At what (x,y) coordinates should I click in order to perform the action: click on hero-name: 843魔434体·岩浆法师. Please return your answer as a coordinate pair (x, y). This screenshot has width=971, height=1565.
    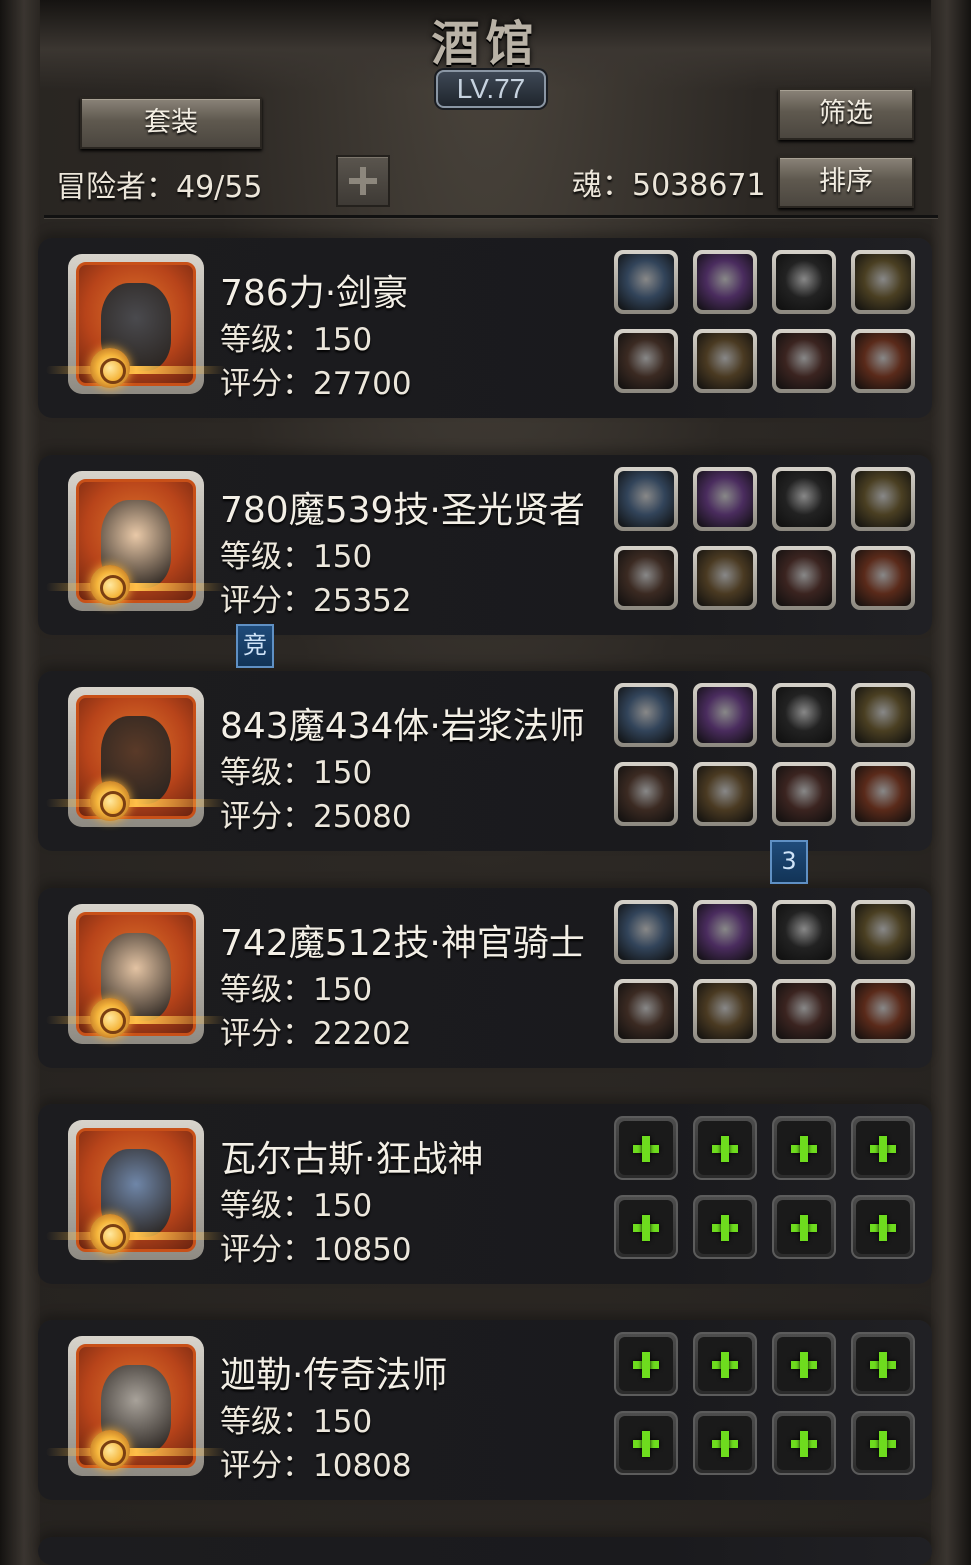
    Looking at the image, I should click on (402, 726).